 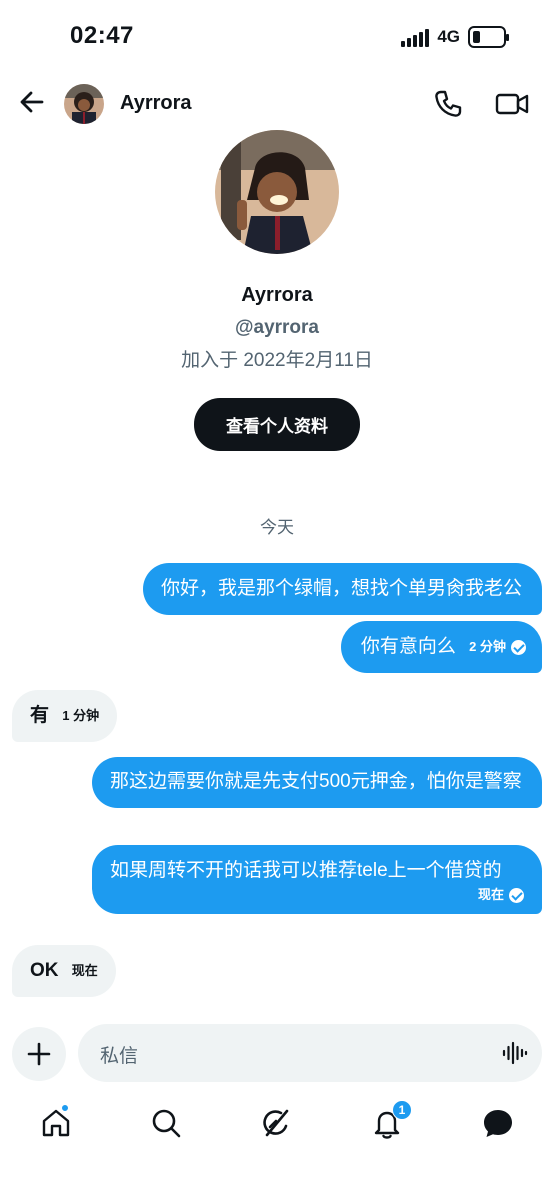 I want to click on home-icon, so click(x=56, y=1123).